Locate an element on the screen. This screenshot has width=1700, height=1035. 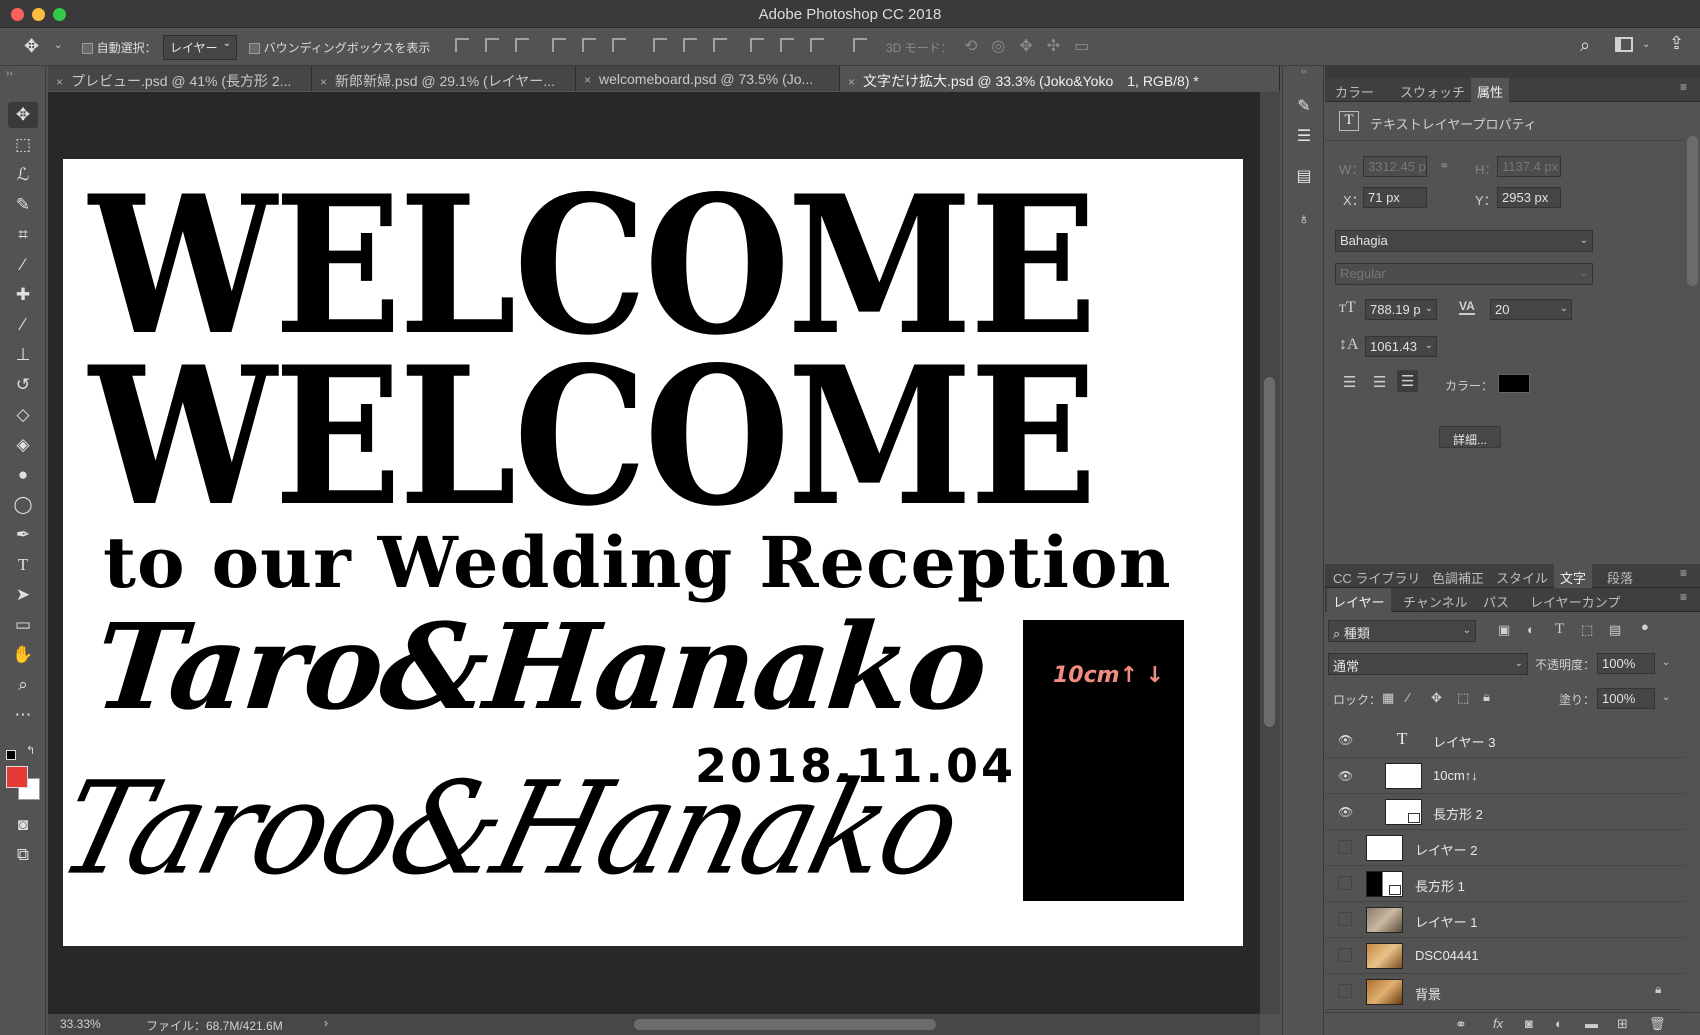
layer-row: レイヤー 1 is located at coordinates (1505, 920).